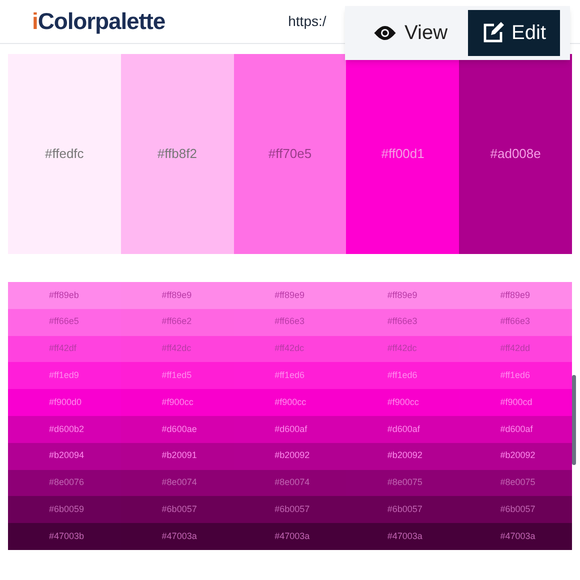 The height and width of the screenshot is (580, 580). What do you see at coordinates (64, 536) in the screenshot?
I see `shade-cell: #47003b` at bounding box center [64, 536].